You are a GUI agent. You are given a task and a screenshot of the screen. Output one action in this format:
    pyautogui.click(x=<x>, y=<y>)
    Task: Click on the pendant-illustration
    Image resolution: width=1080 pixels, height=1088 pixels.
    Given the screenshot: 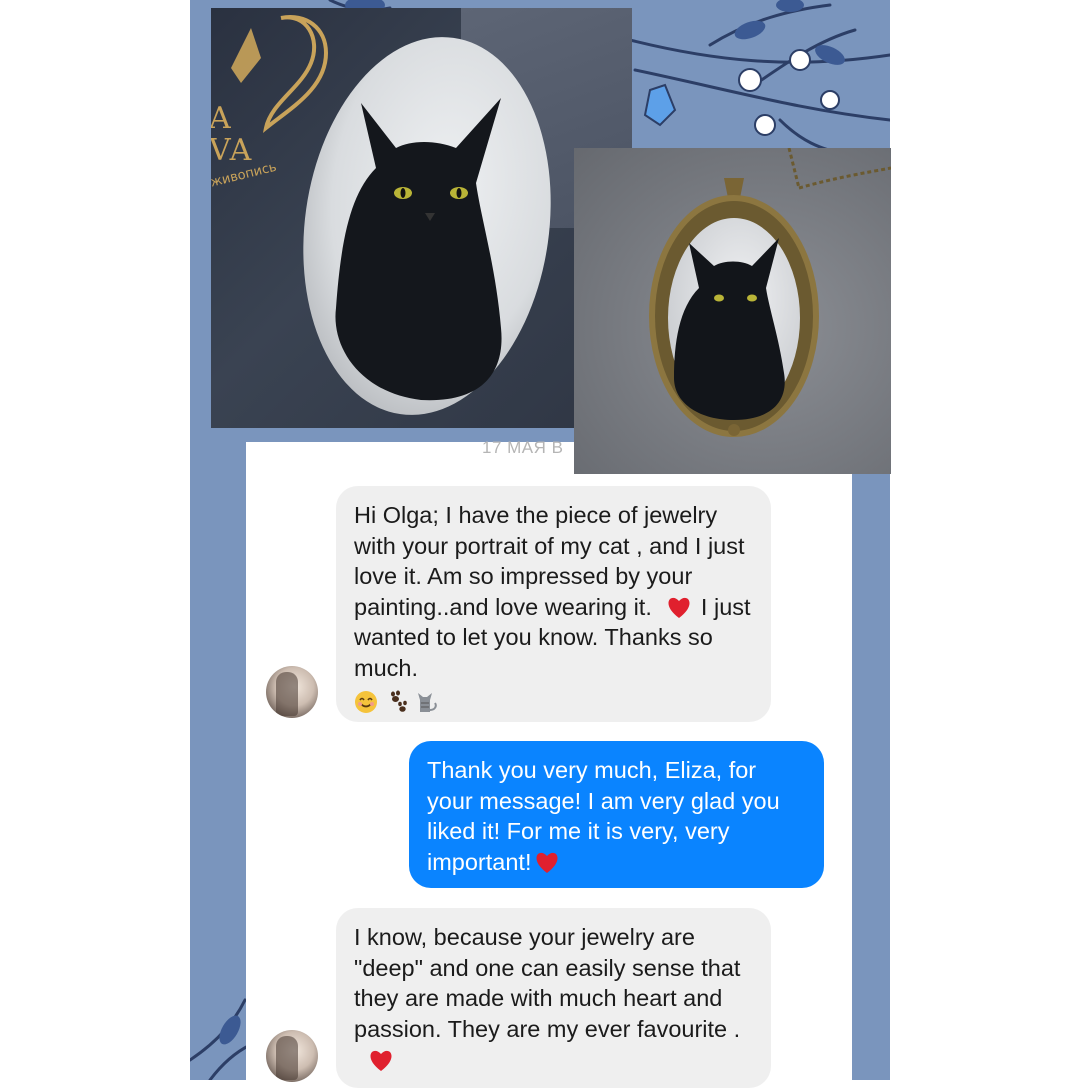 What is the action you would take?
    pyautogui.click(x=770, y=292)
    